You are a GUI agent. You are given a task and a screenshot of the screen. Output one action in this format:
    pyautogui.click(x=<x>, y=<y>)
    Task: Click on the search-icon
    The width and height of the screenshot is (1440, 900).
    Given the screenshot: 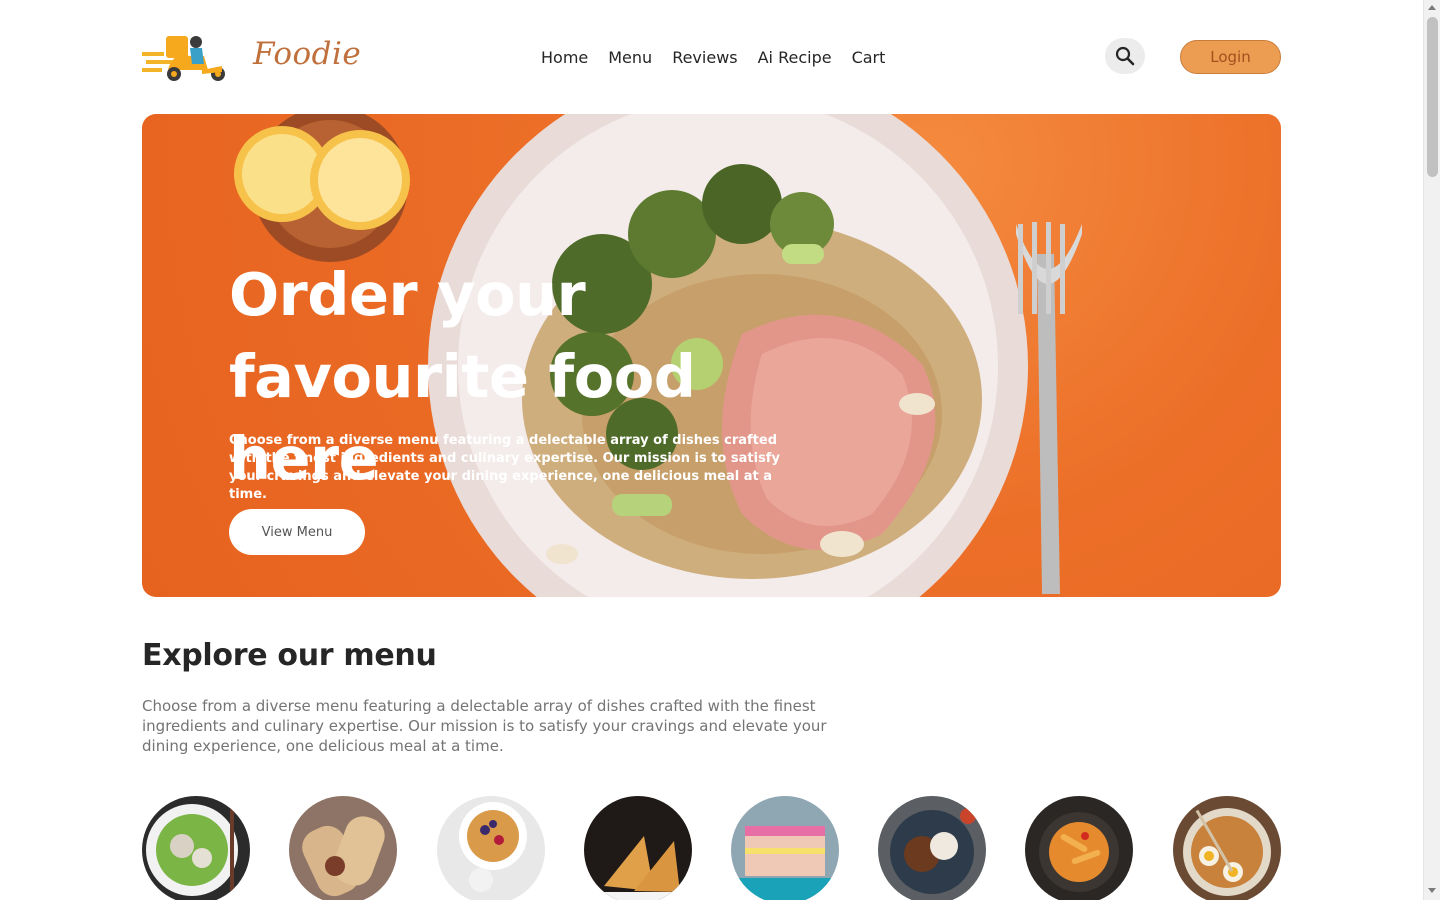 What is the action you would take?
    pyautogui.click(x=1125, y=56)
    